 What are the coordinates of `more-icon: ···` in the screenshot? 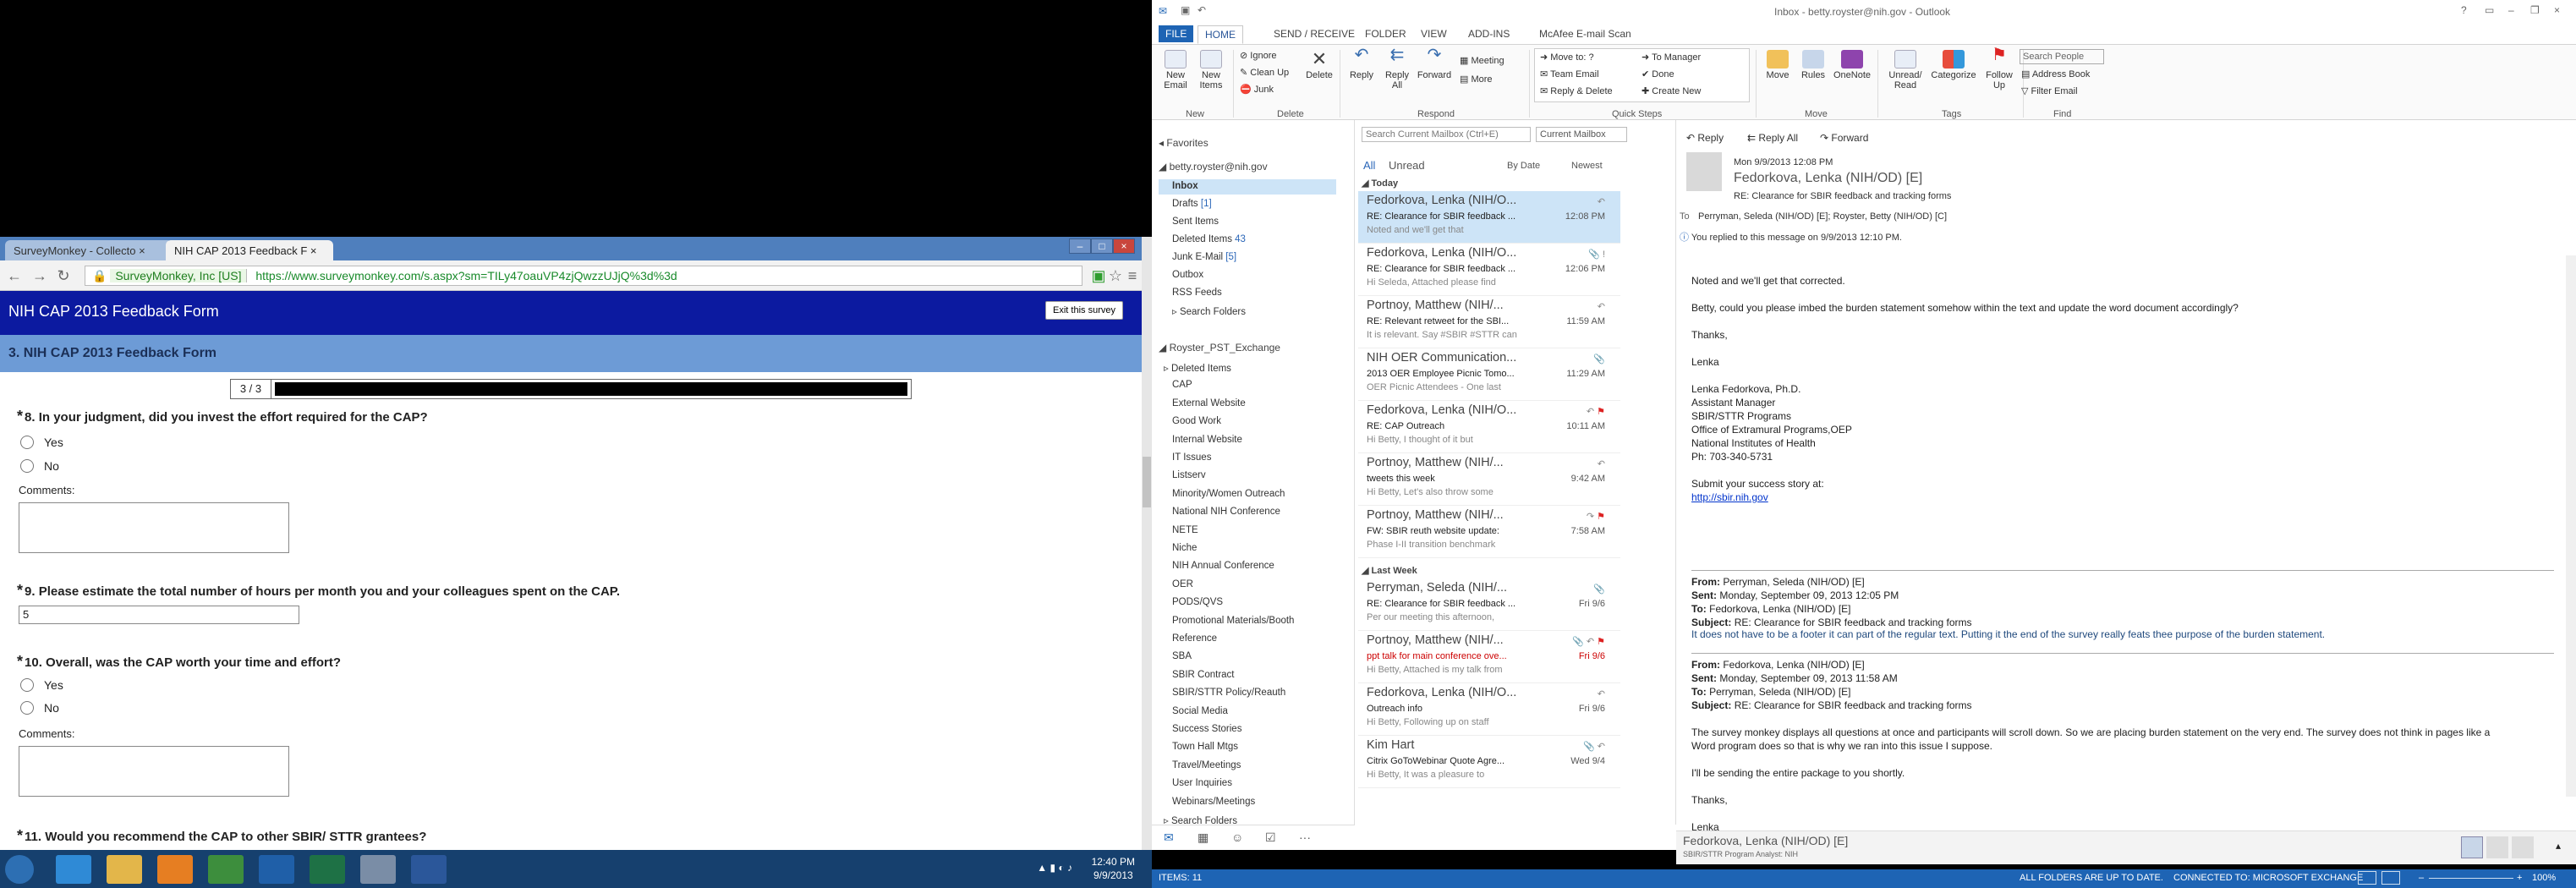 It's located at (1305, 837).